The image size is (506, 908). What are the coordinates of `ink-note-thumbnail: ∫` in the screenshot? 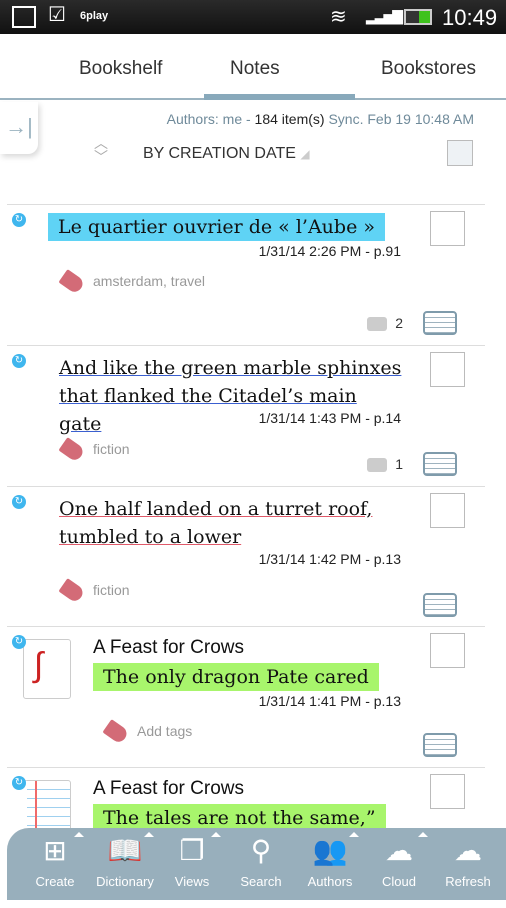 It's located at (47, 669).